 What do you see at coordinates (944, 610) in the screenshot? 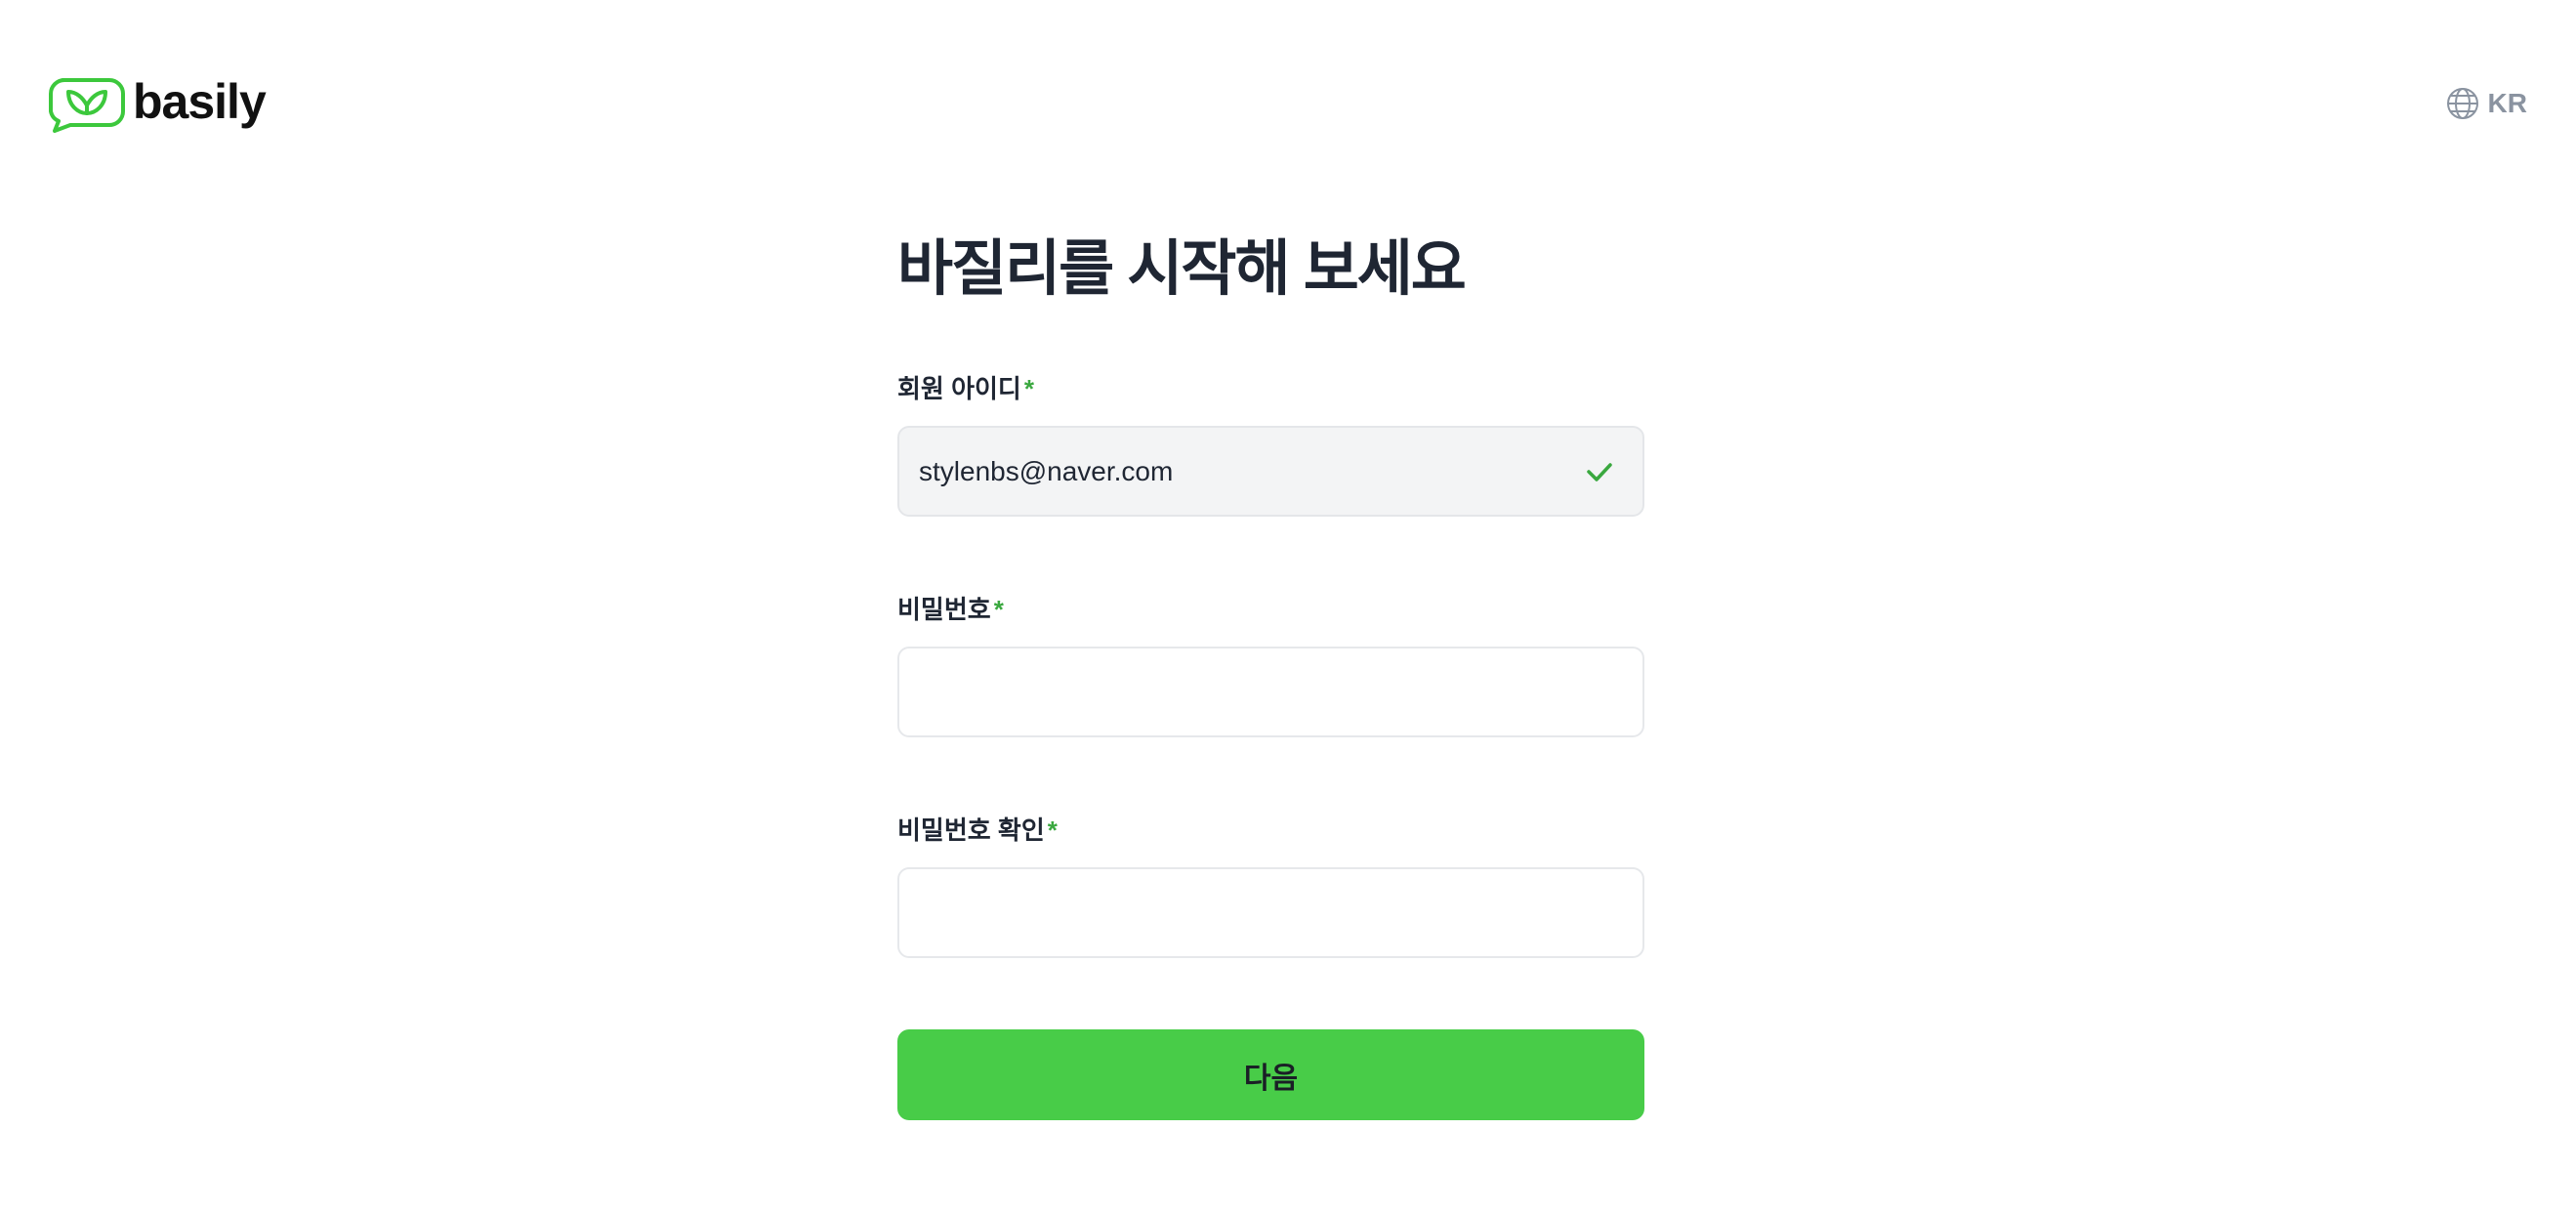
I see `password-label-text: 비밀번호` at bounding box center [944, 610].